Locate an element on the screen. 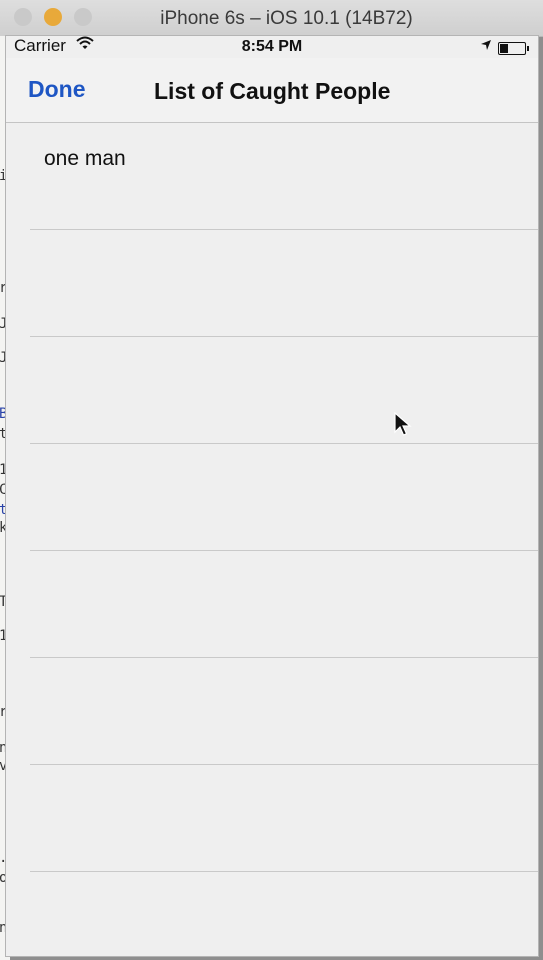 The width and height of the screenshot is (543, 960). table-row: one man is located at coordinates (284, 176).